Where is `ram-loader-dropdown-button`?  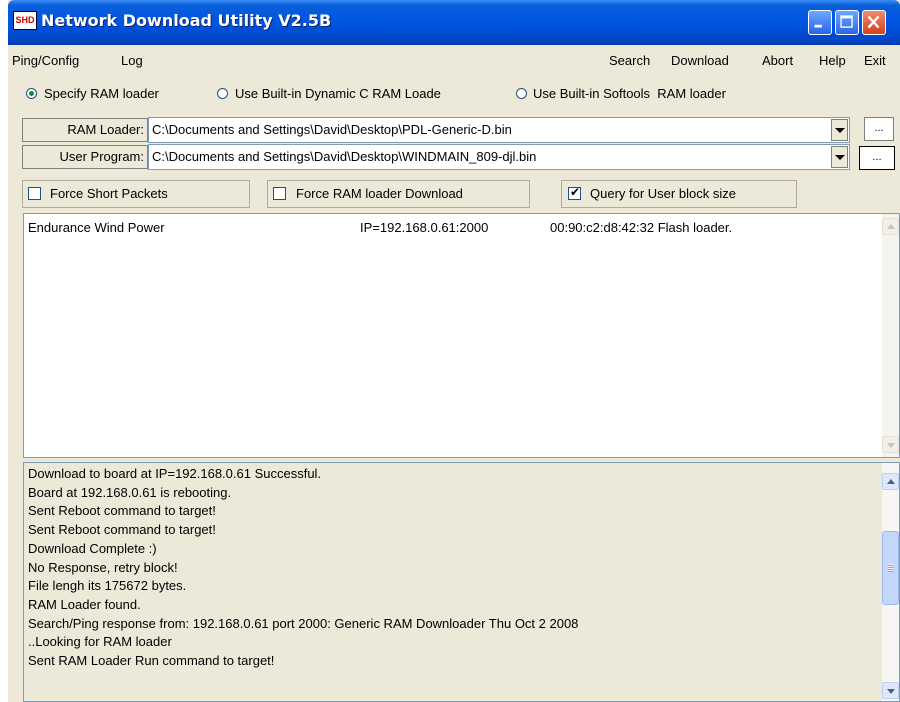
ram-loader-dropdown-button is located at coordinates (839, 130).